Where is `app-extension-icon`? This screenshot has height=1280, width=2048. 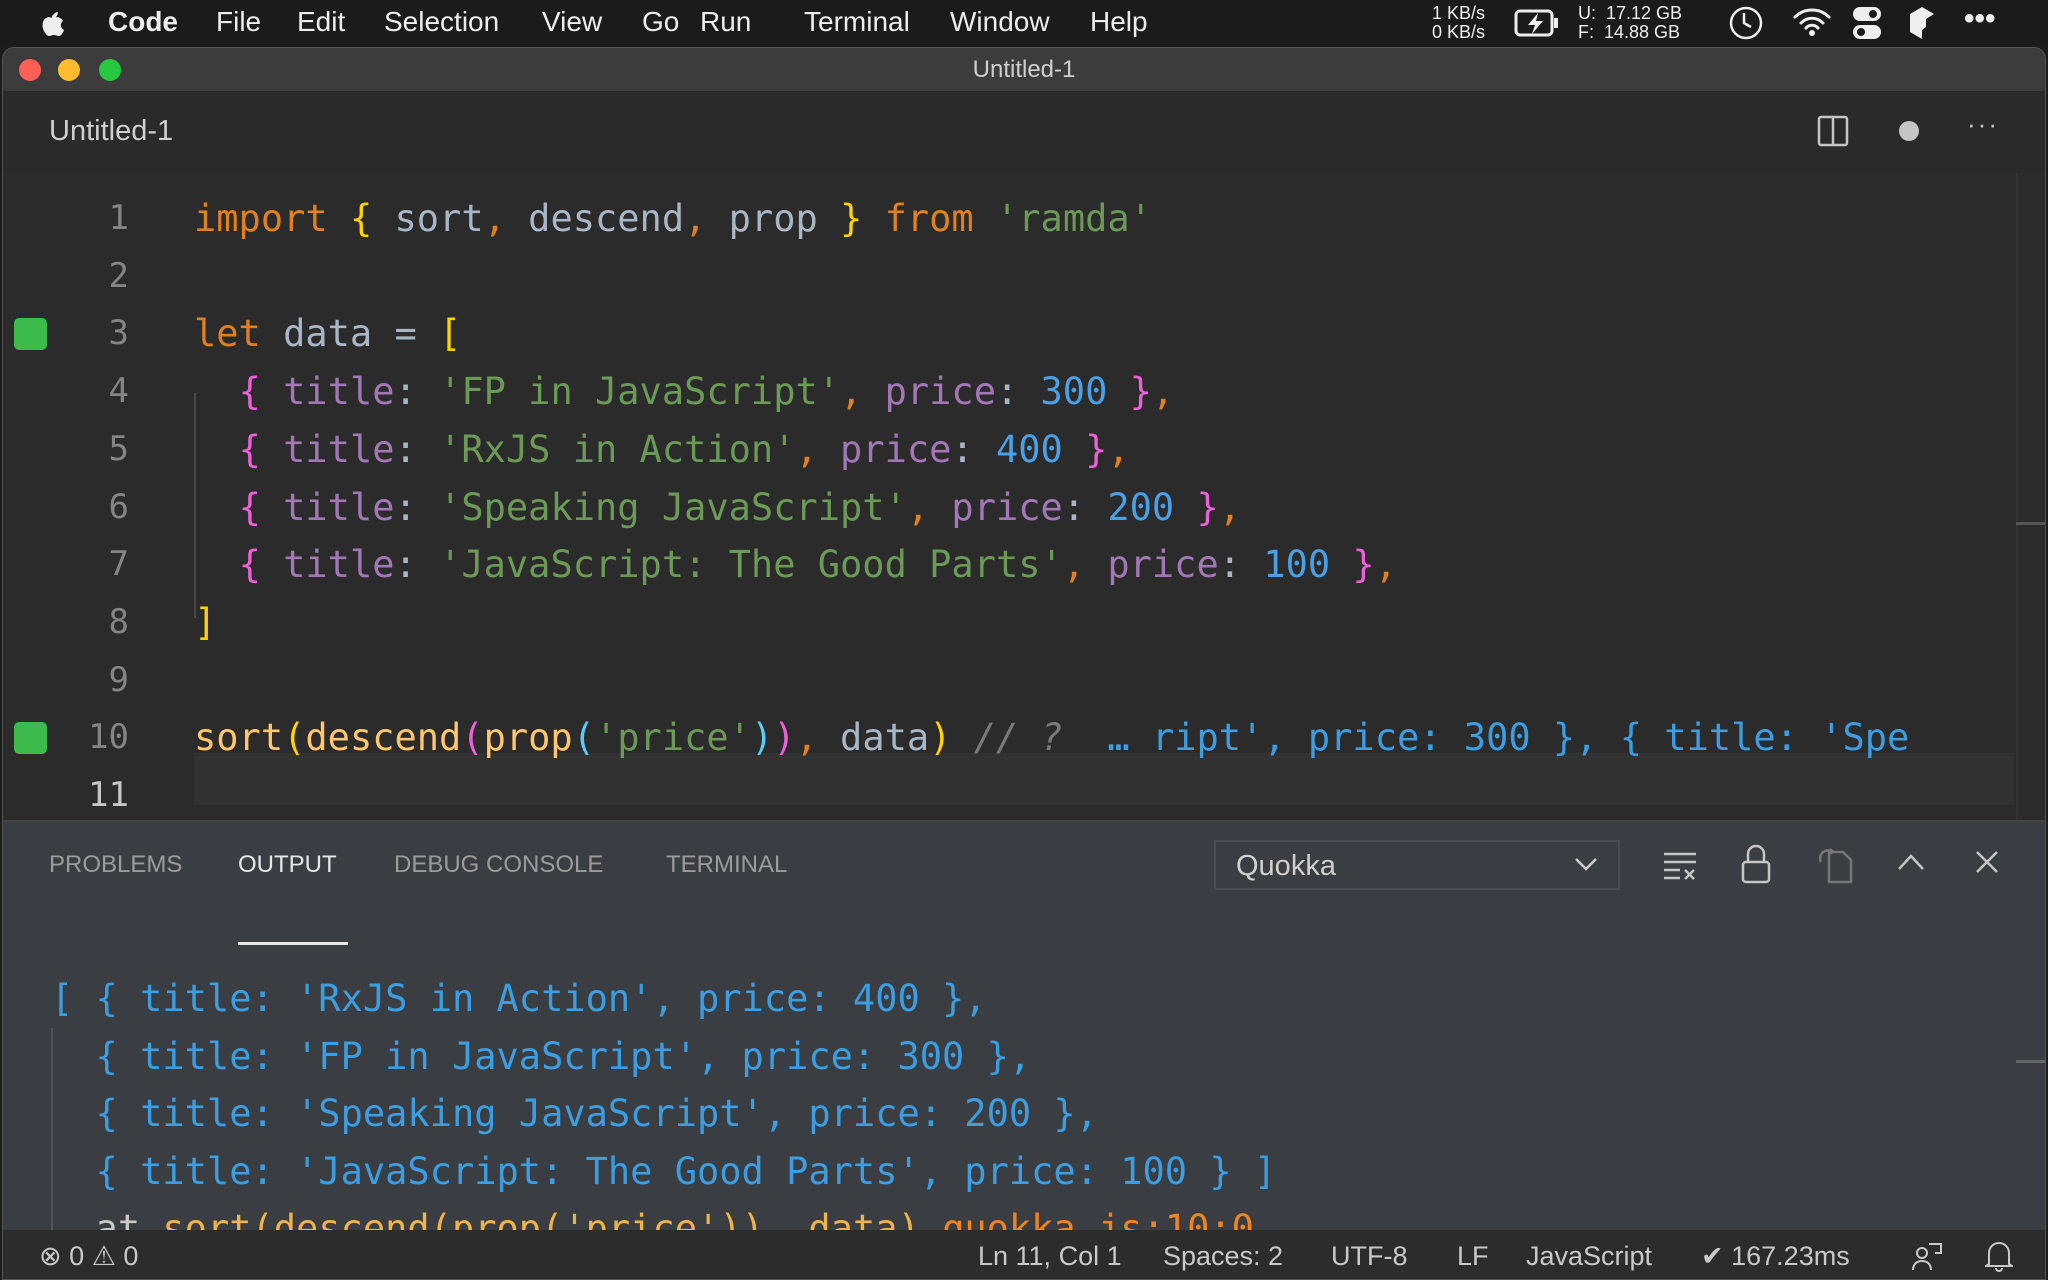 app-extension-icon is located at coordinates (1922, 23).